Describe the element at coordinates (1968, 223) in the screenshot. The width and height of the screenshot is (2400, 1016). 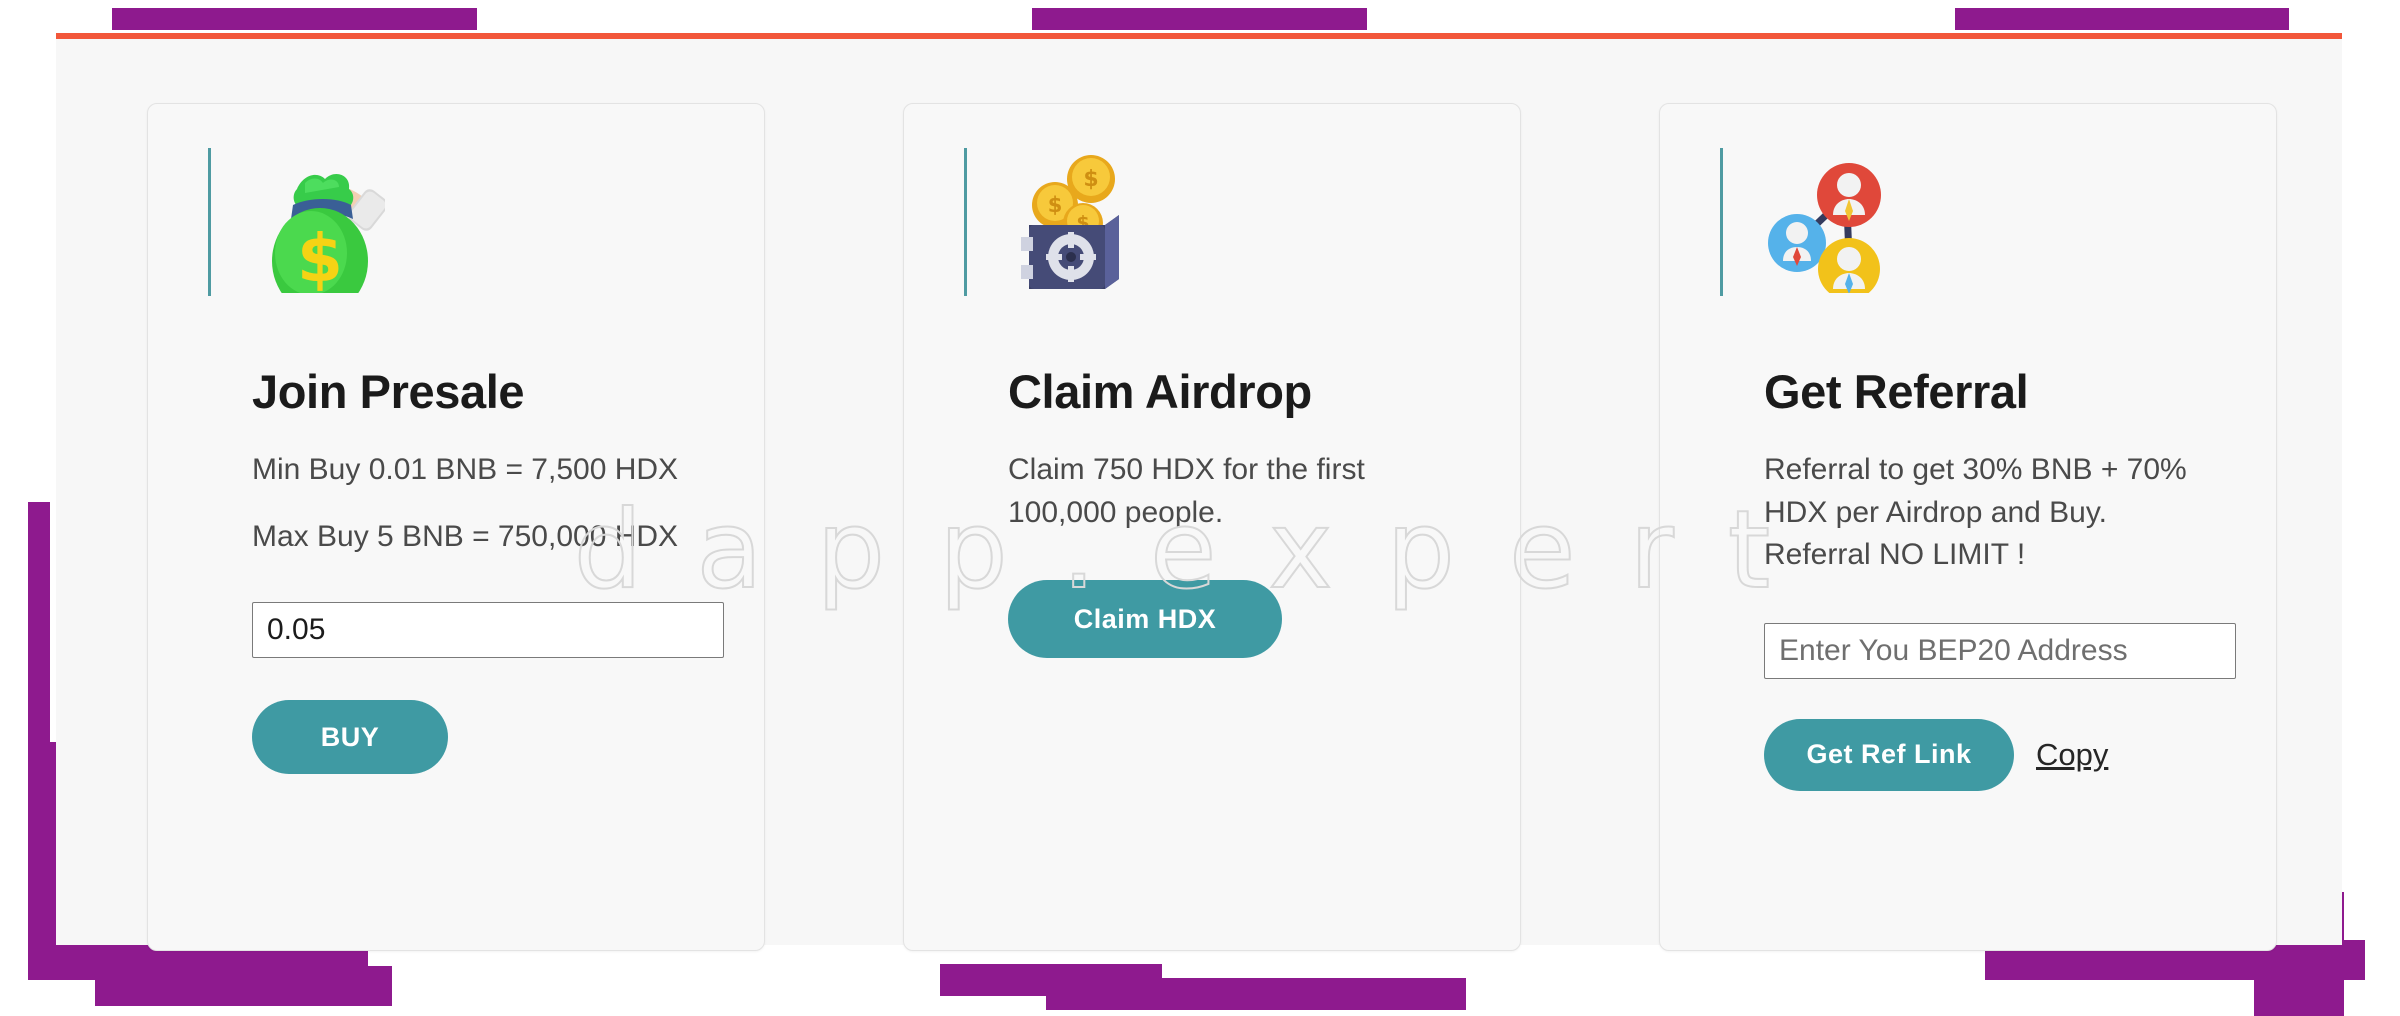
I see `card-icon-row` at that location.